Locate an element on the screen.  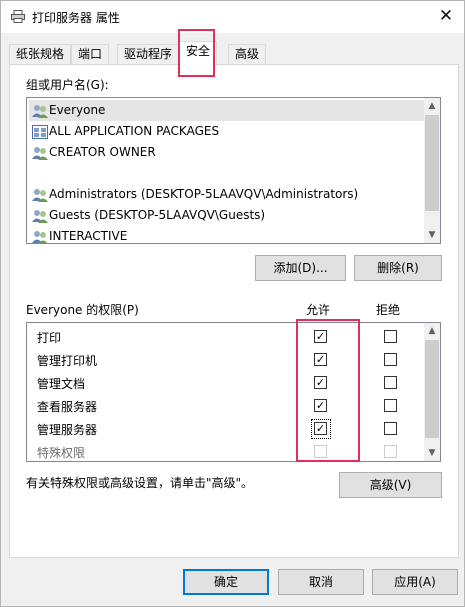
remove-button: 删除(R) is located at coordinates (398, 268).